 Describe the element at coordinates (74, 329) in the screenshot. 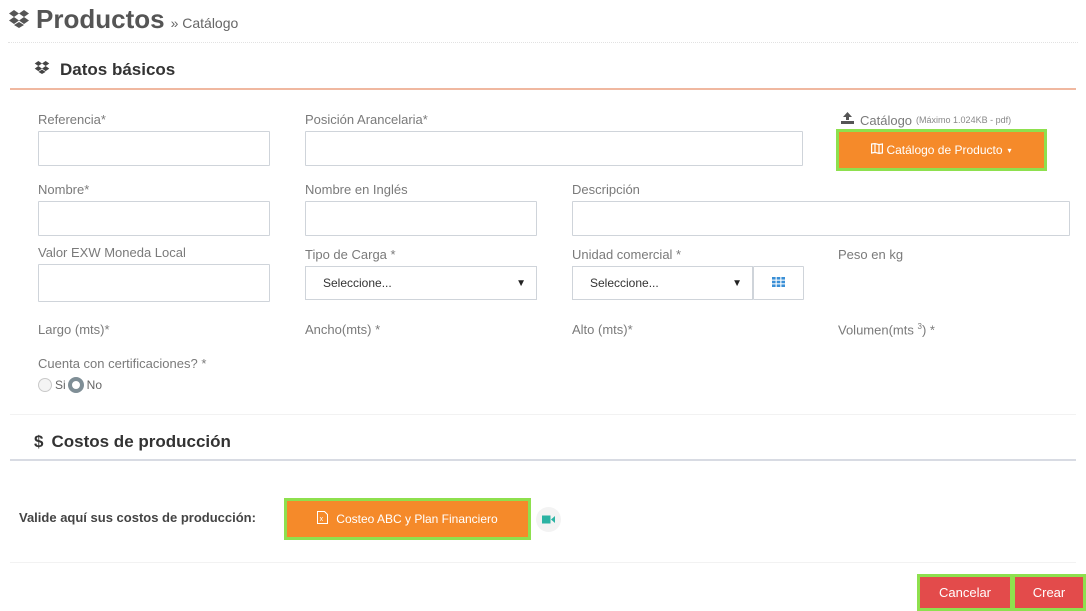

I see `largo-label: Largo (mts)*` at that location.